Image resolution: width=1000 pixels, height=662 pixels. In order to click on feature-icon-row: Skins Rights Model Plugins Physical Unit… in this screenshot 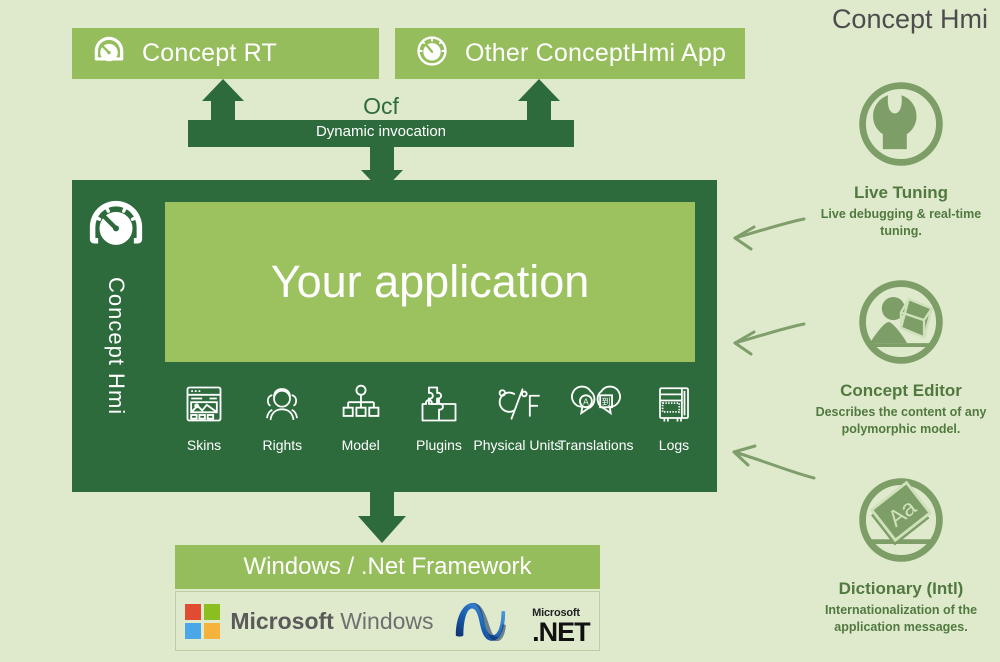, I will do `click(439, 425)`.